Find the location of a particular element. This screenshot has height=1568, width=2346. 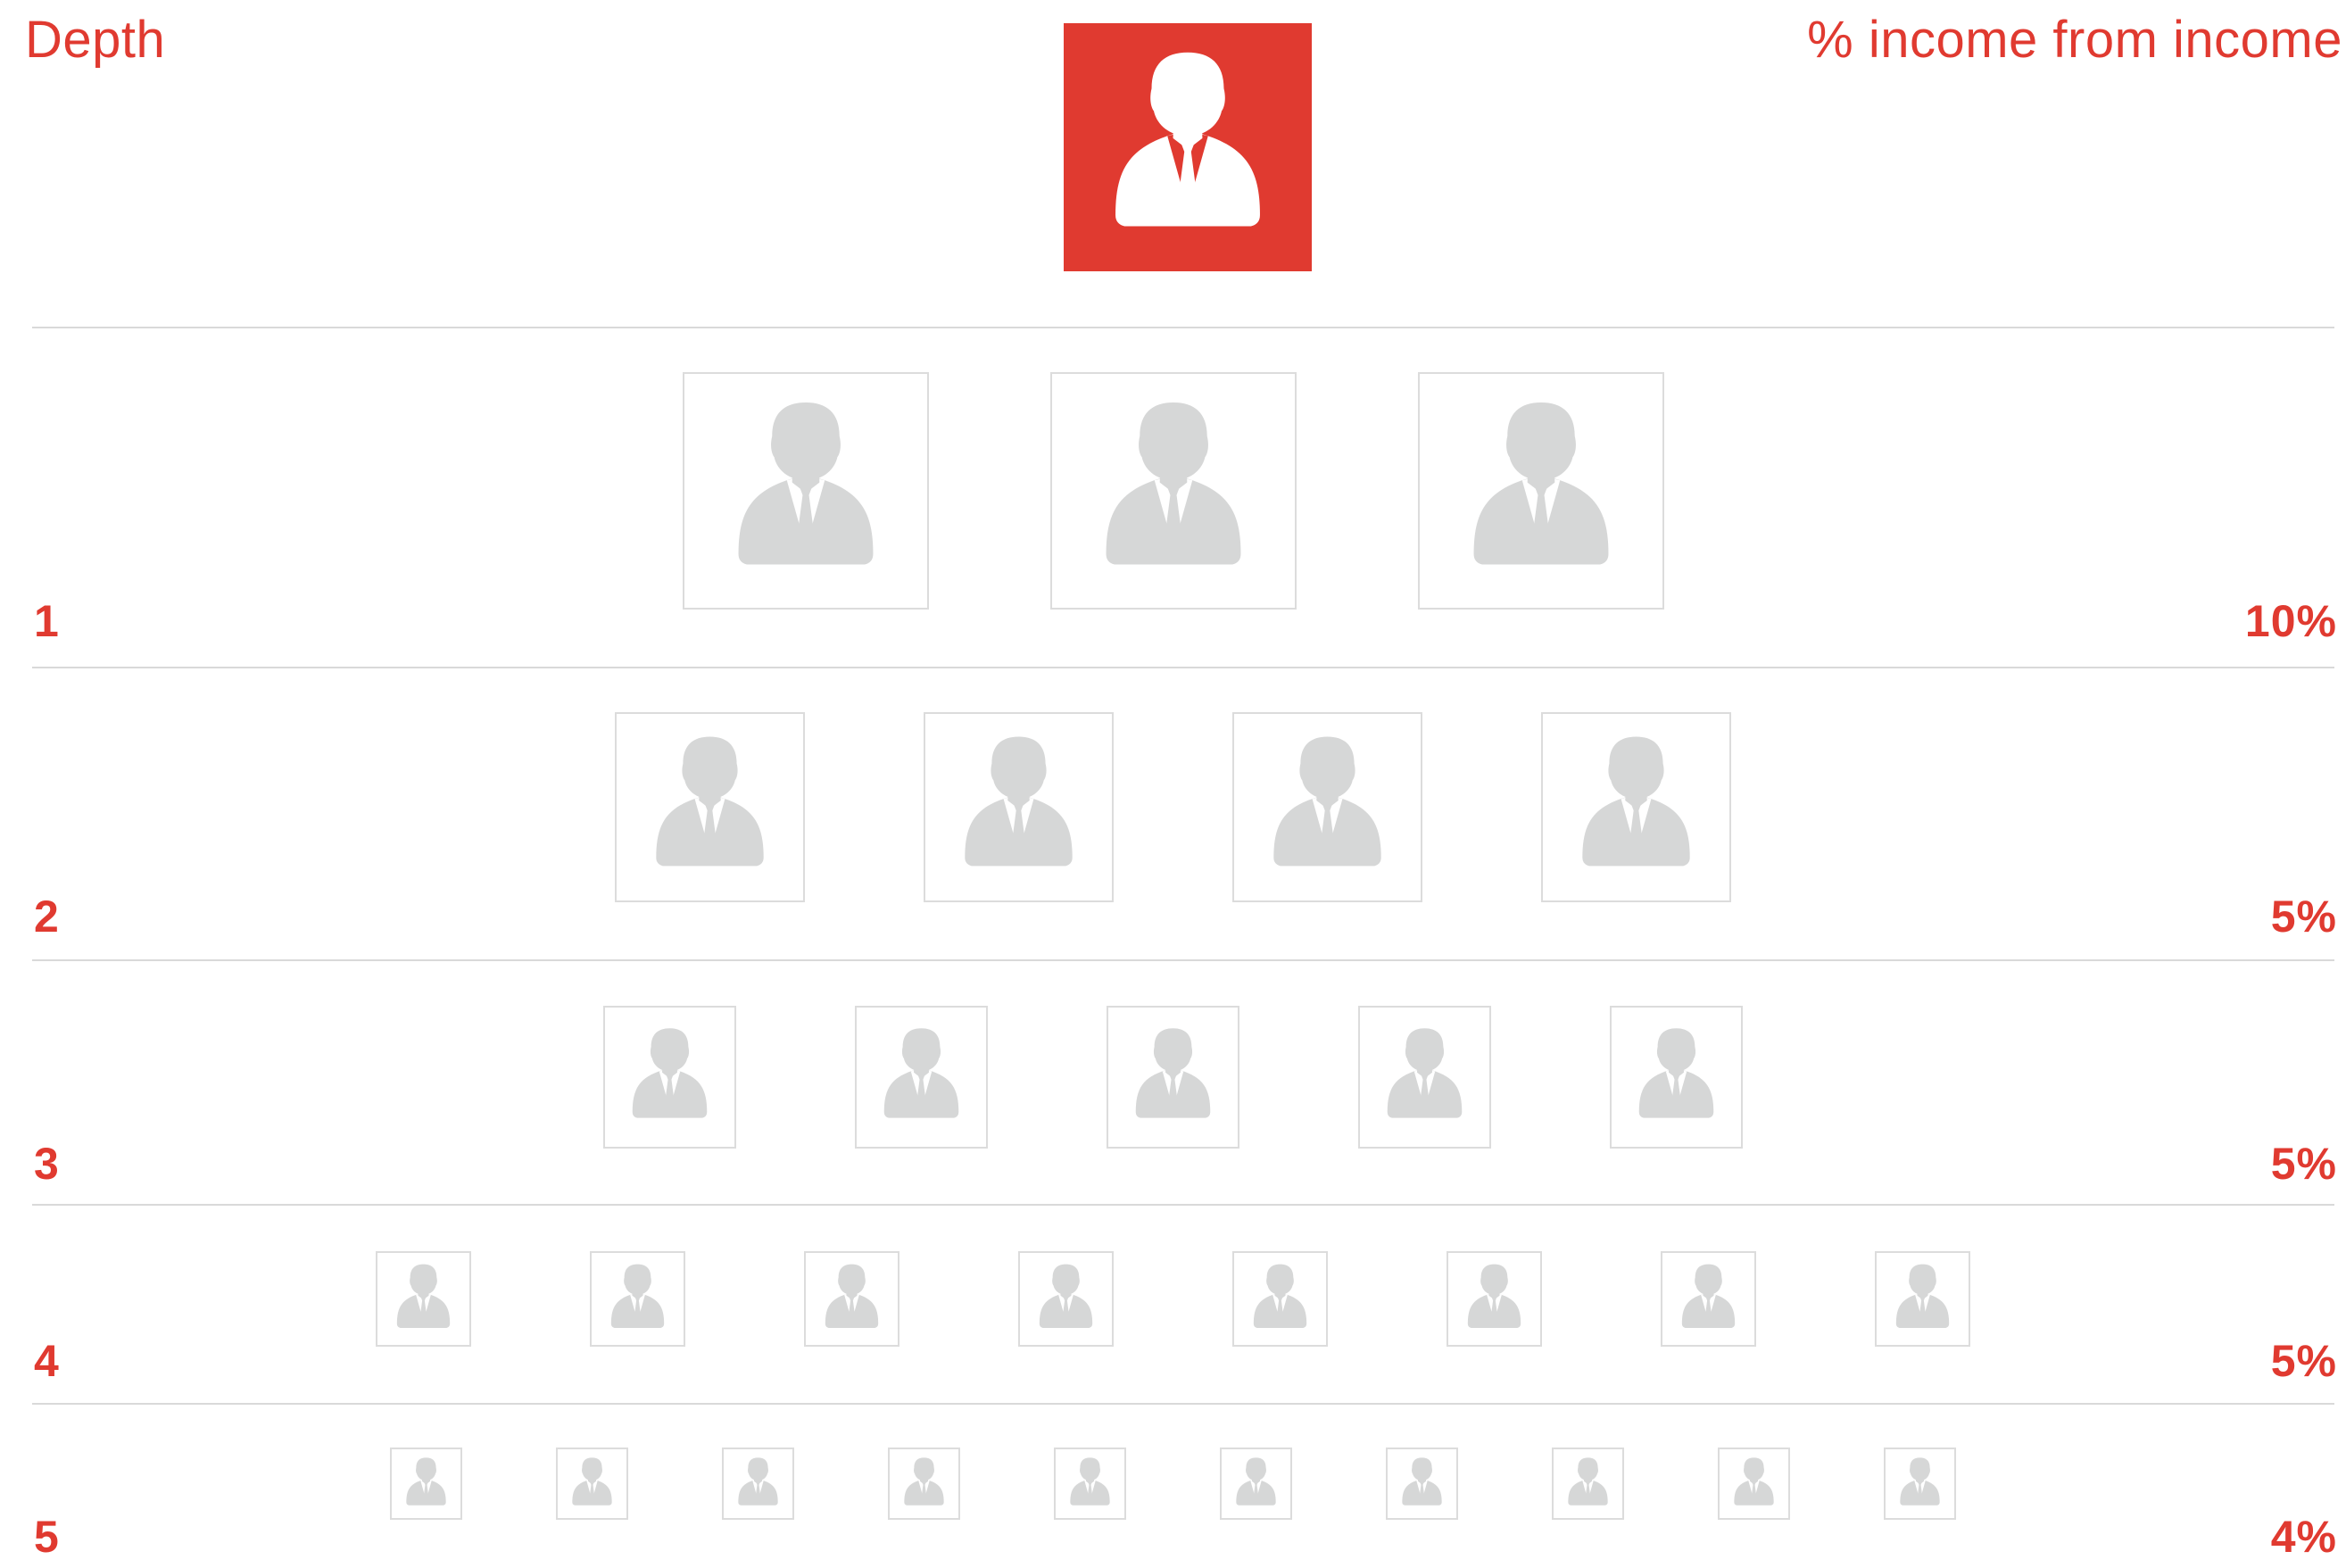

depth-header: Depth is located at coordinates (95, 40).